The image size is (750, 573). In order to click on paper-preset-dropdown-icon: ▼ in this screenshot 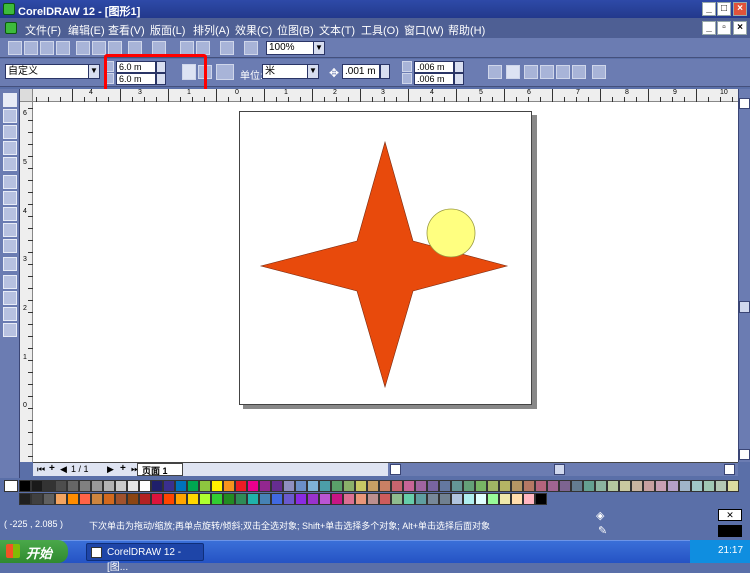, I will do `click(94, 71)`.